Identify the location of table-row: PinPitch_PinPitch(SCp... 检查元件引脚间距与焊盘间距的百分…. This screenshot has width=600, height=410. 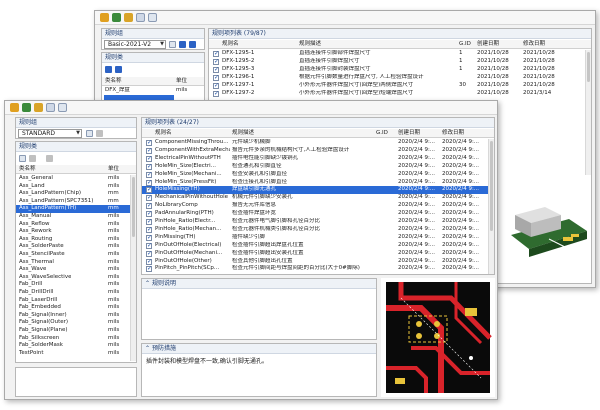
(315, 269).